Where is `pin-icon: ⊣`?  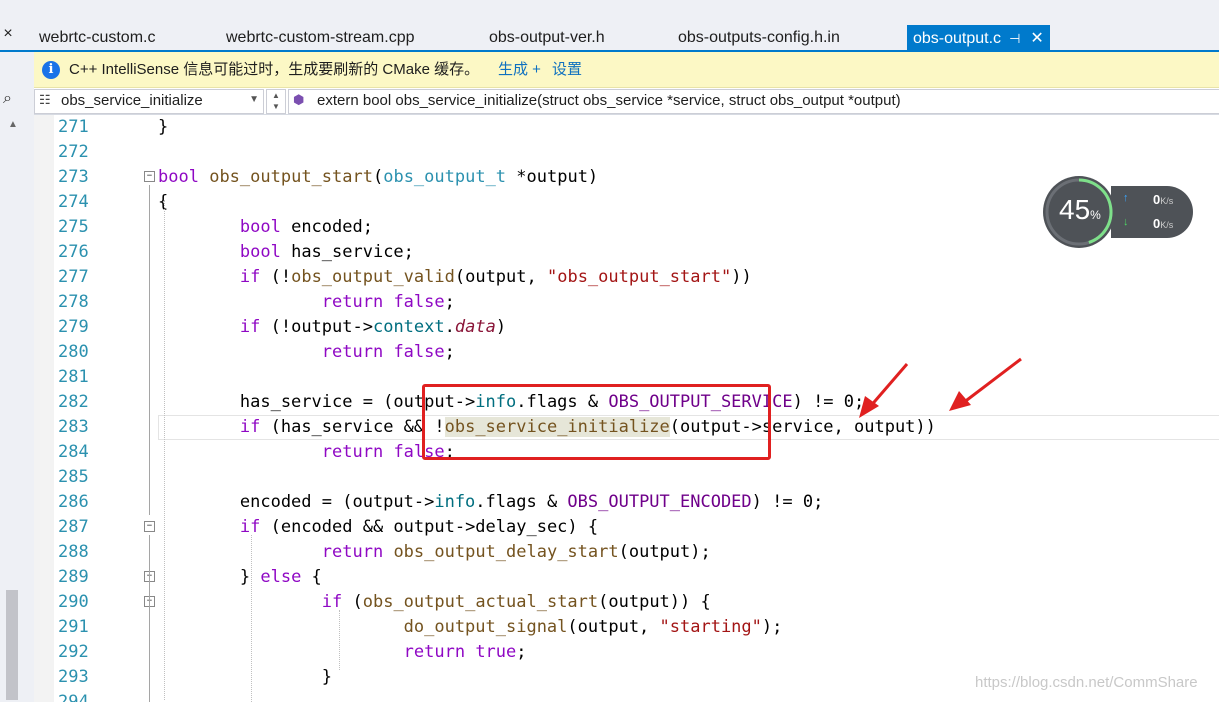
pin-icon: ⊣ is located at coordinates (1014, 38).